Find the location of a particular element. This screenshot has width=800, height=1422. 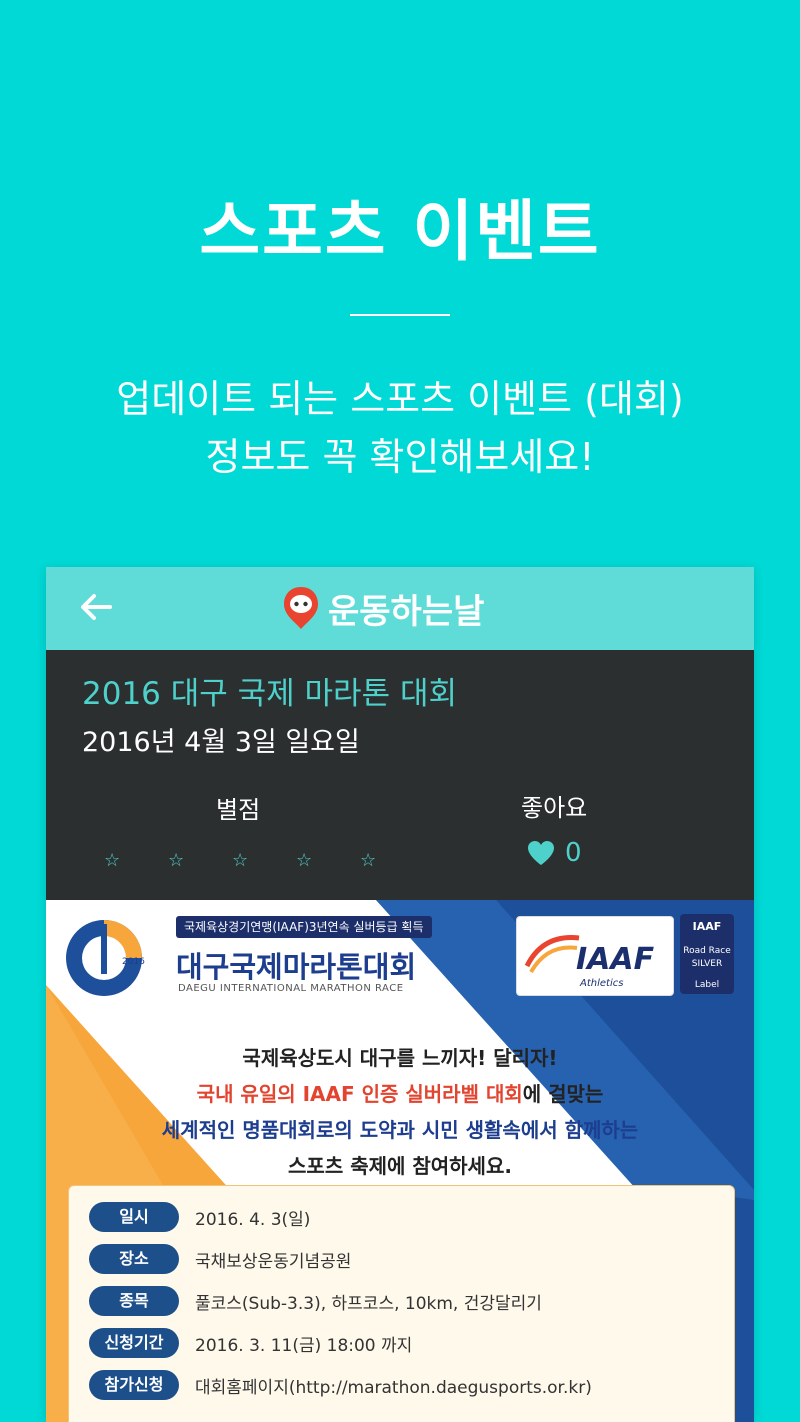

poster-event-name: 대구국제마라톤대회 is located at coordinates (296, 967).